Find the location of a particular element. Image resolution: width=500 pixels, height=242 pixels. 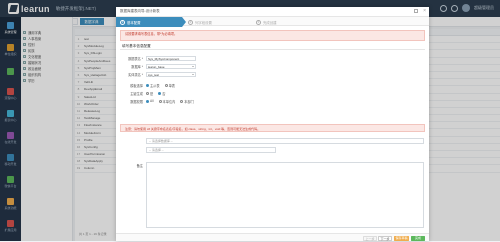

scope-option: 本单位内 is located at coordinates (167, 101).